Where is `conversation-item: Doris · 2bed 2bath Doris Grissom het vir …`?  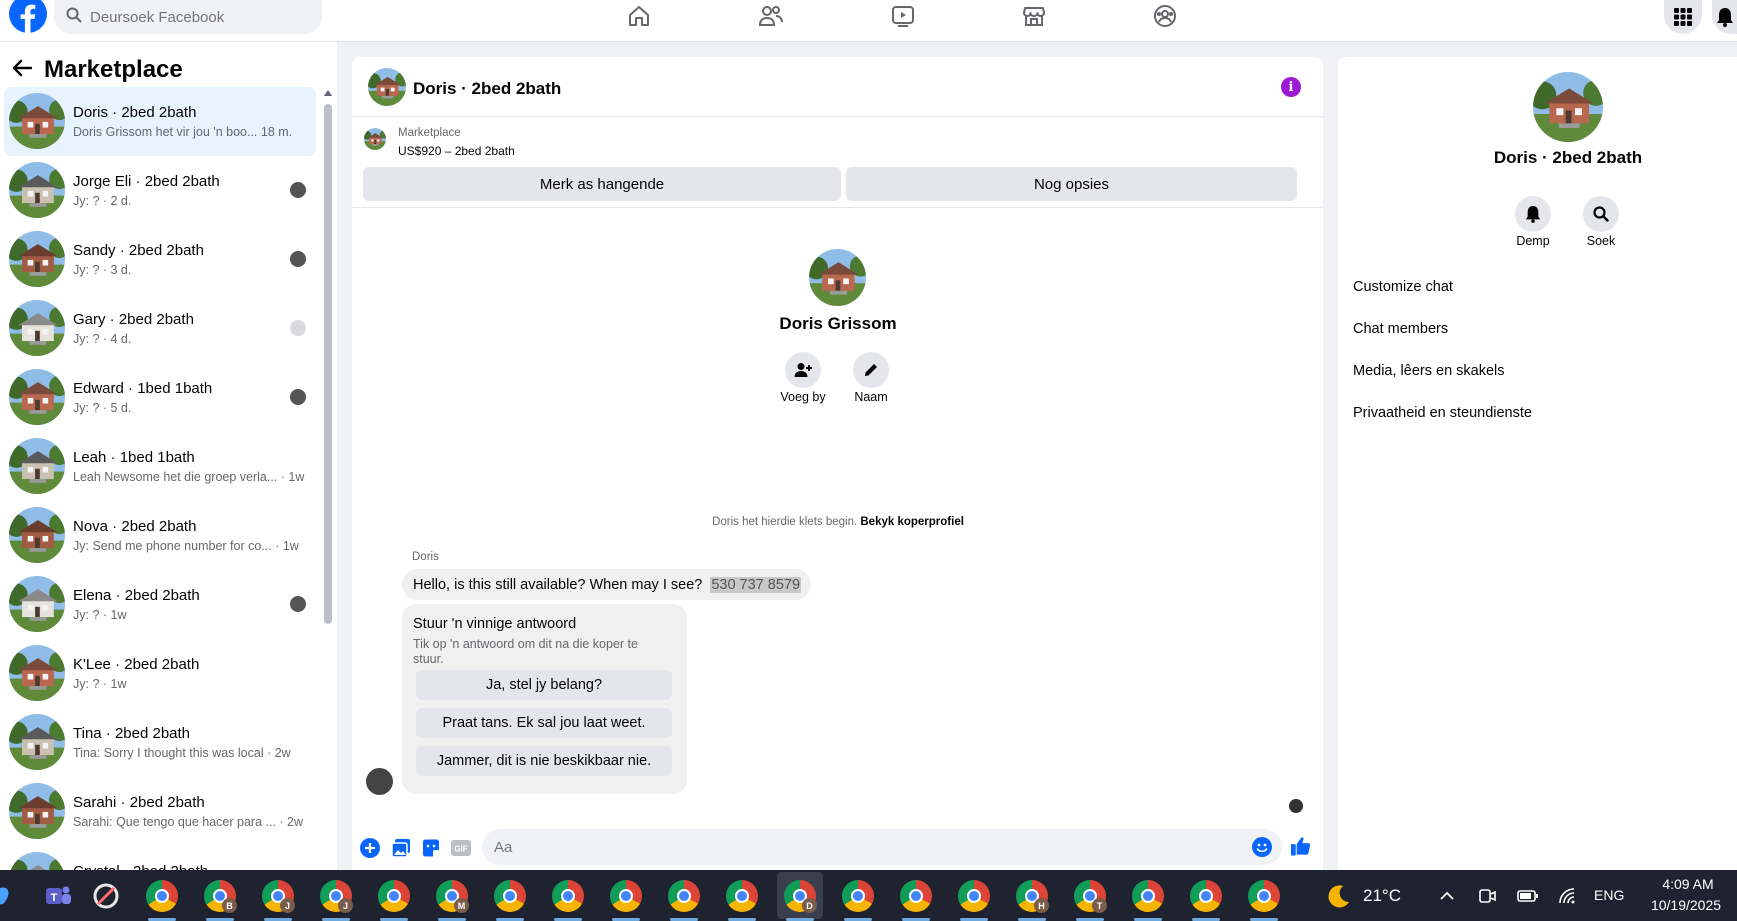 conversation-item: Doris · 2bed 2bath Doris Grissom het vir … is located at coordinates (160, 121).